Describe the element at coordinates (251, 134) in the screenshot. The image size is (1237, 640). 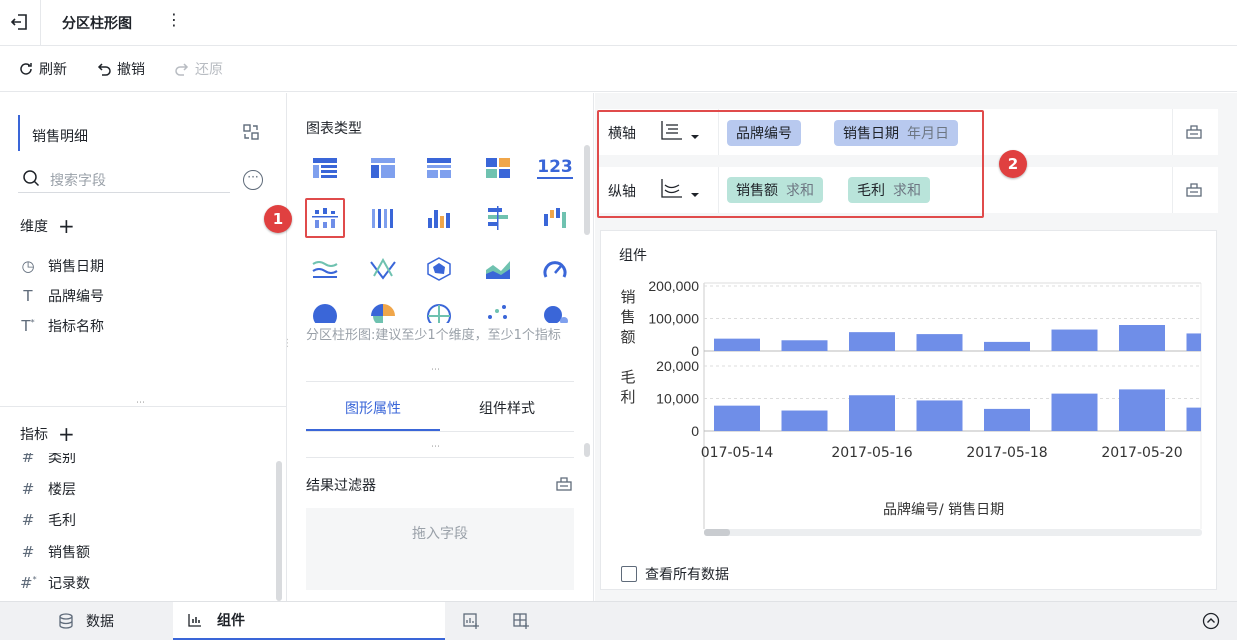
I see `switch-dataset-icon` at that location.